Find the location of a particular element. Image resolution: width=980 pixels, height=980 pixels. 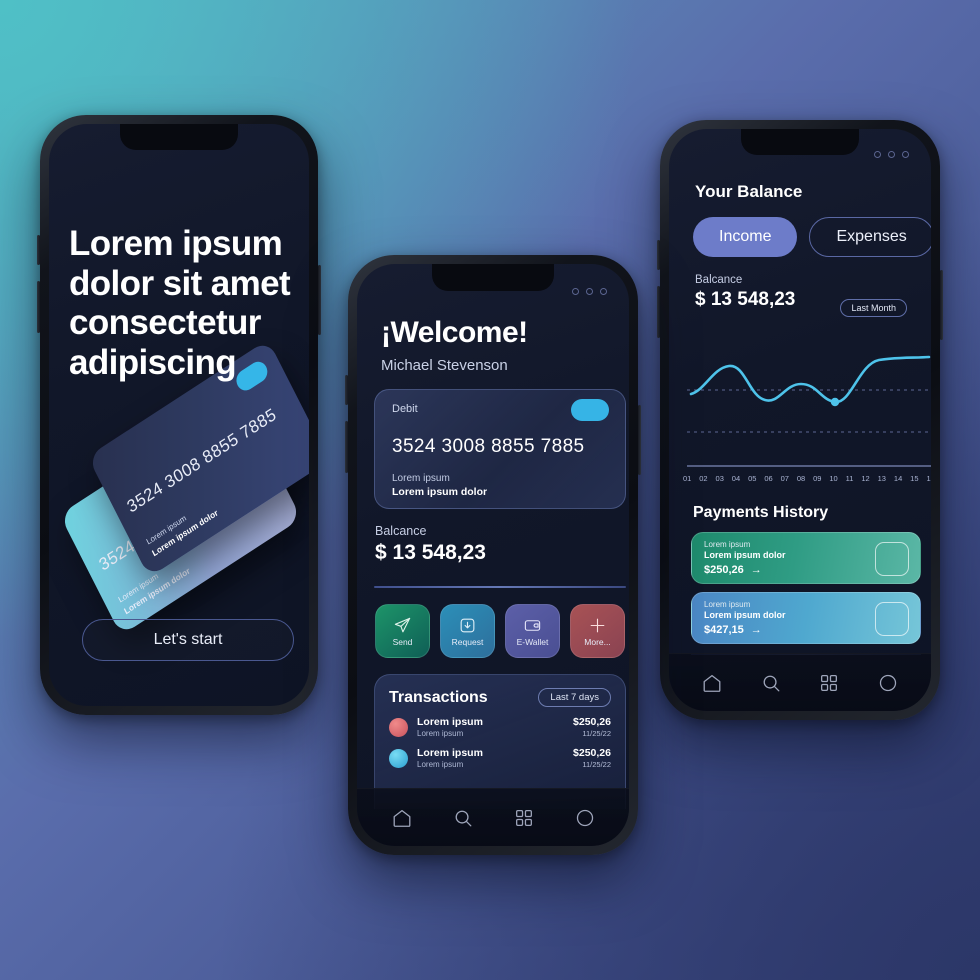

x-tick: 08 is located at coordinates (801, 478).